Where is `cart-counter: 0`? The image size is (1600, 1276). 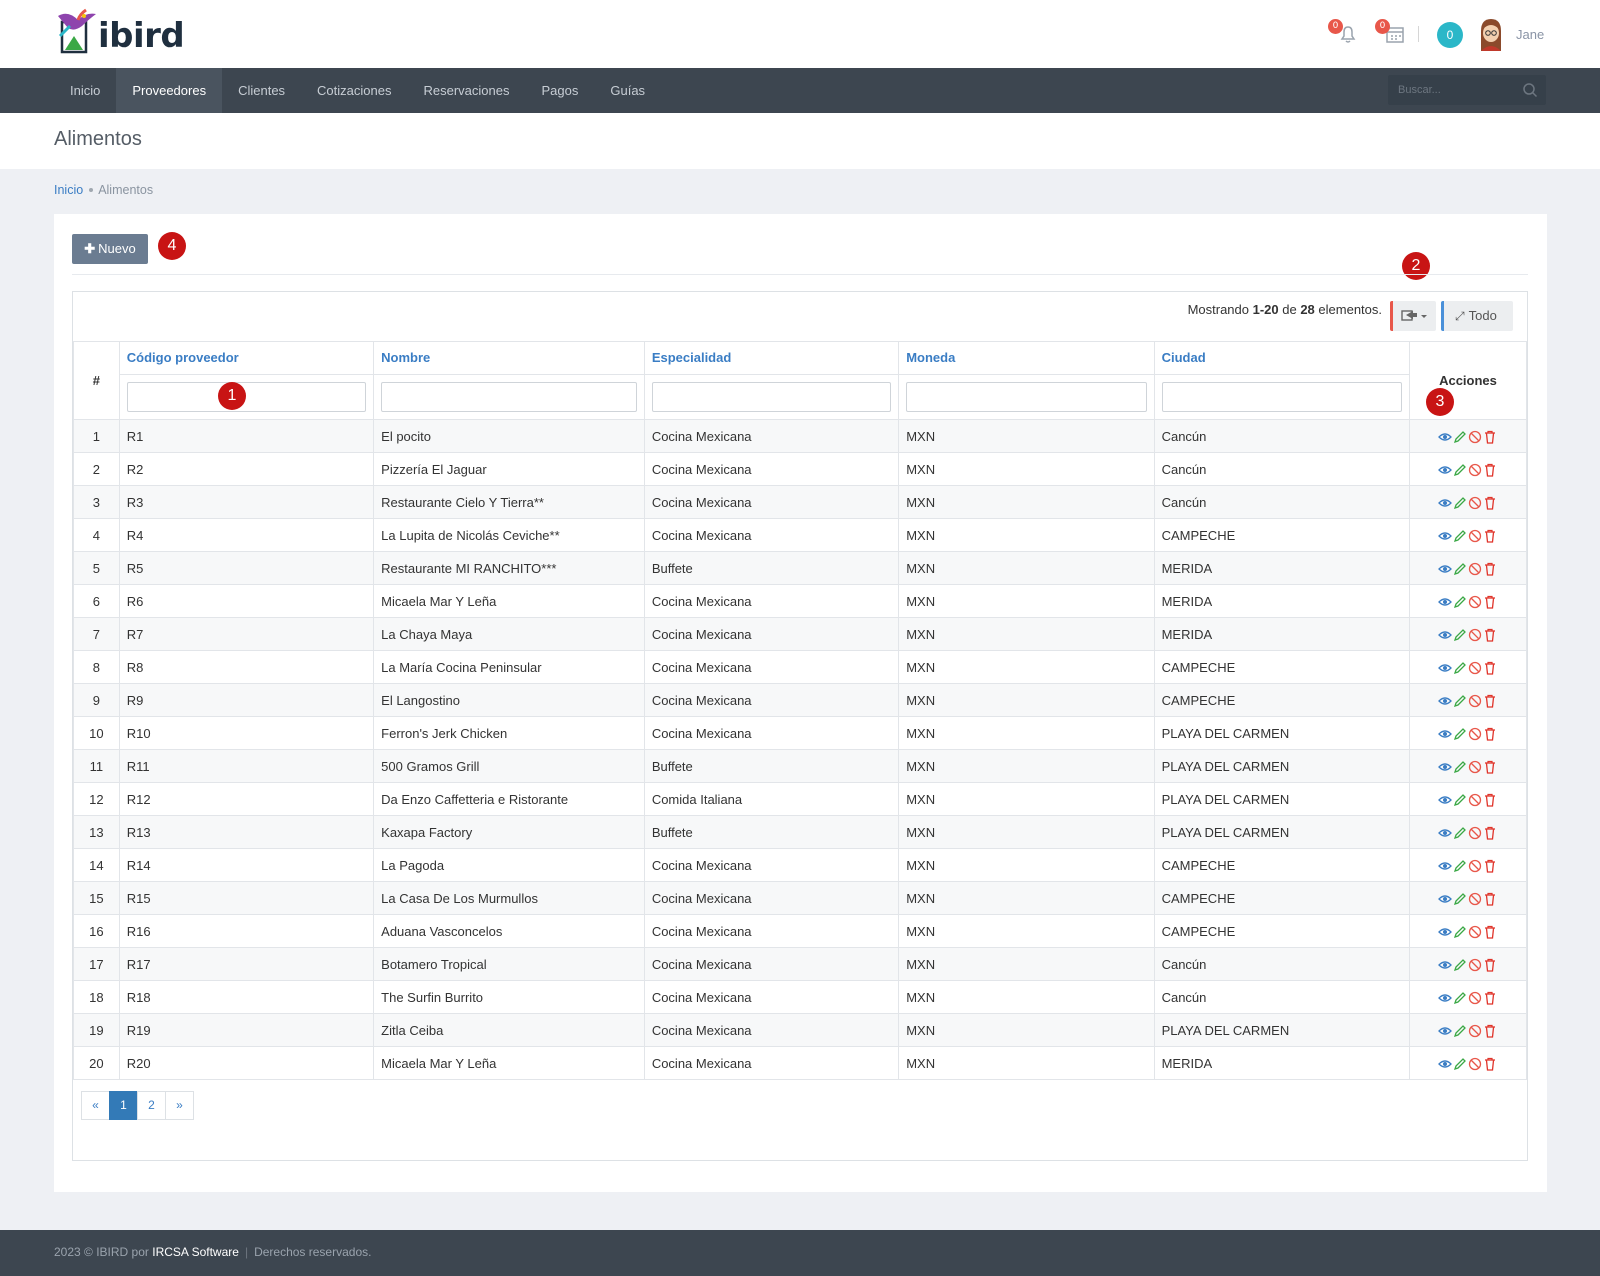 cart-counter: 0 is located at coordinates (1450, 35).